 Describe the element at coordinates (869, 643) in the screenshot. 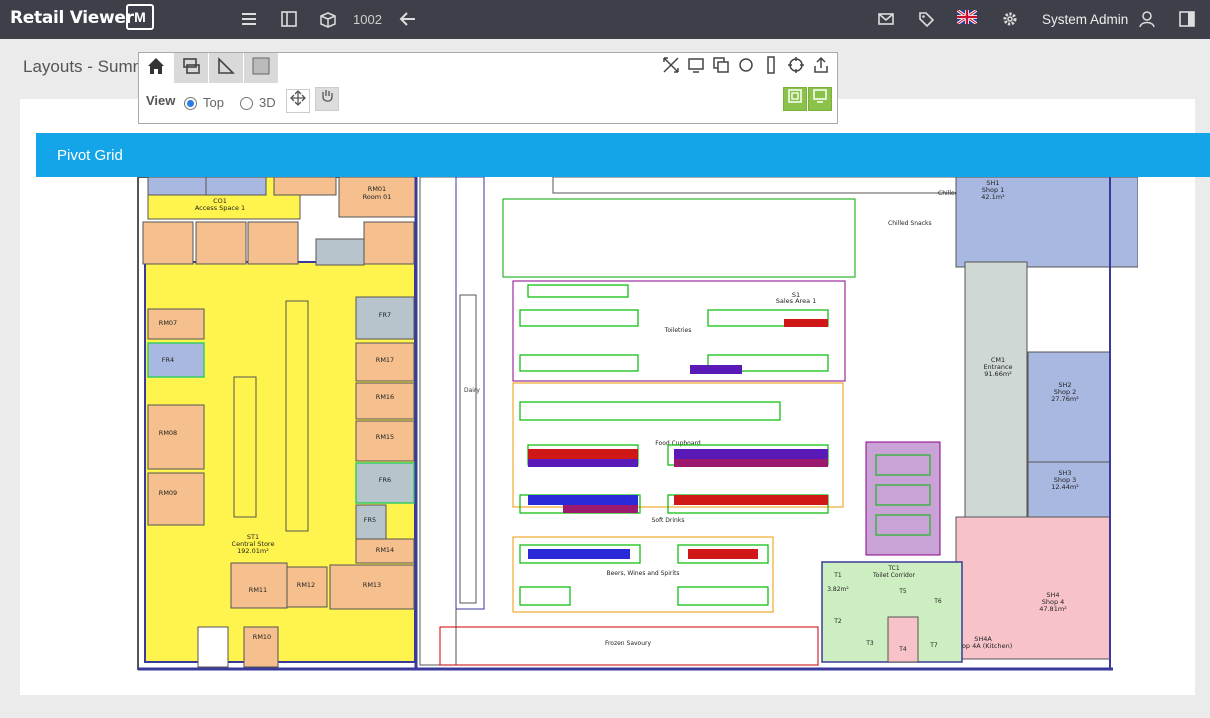

I see `svg-text: T3` at that location.